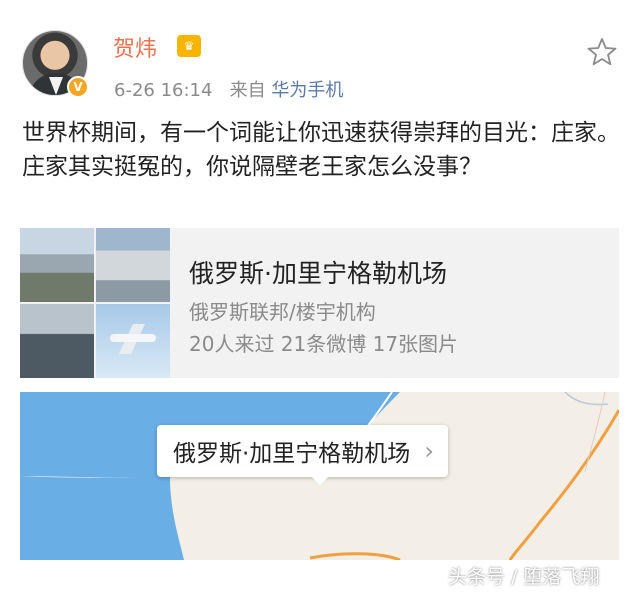 Image resolution: width=640 pixels, height=595 pixels. What do you see at coordinates (57, 265) in the screenshot?
I see `thumbnail-airport-aerial` at bounding box center [57, 265].